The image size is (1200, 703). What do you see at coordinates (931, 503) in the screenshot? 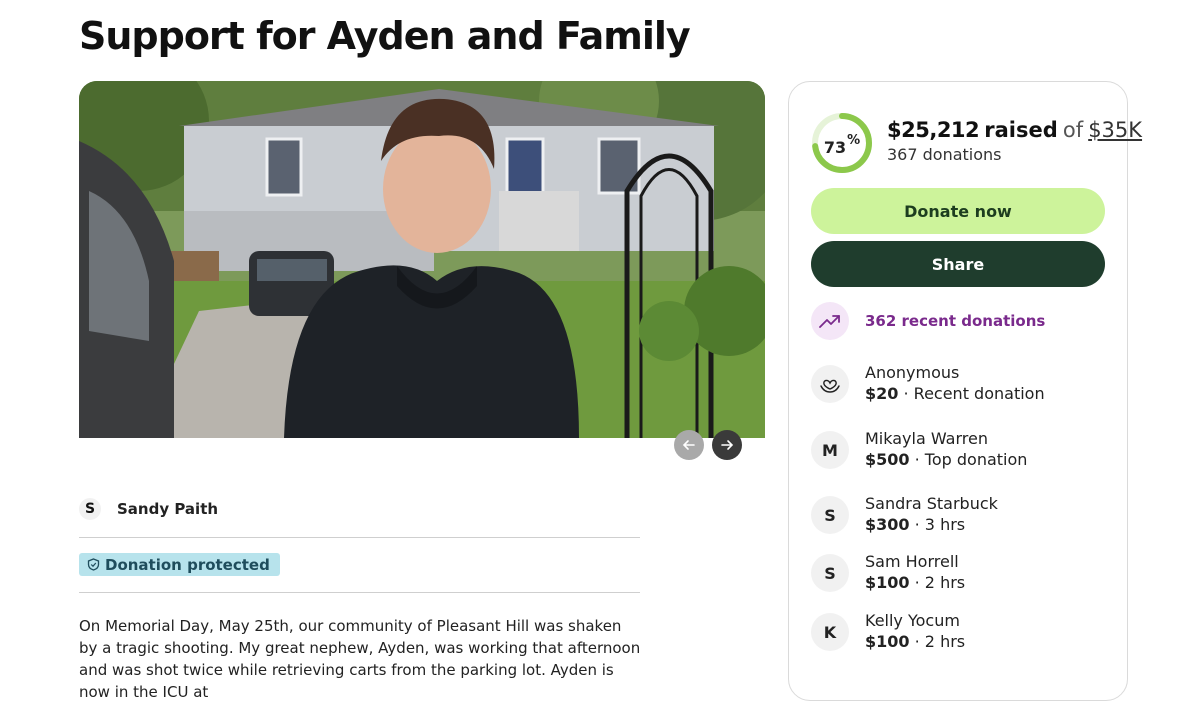
I see `donor-name: Sandra Starbuck` at bounding box center [931, 503].